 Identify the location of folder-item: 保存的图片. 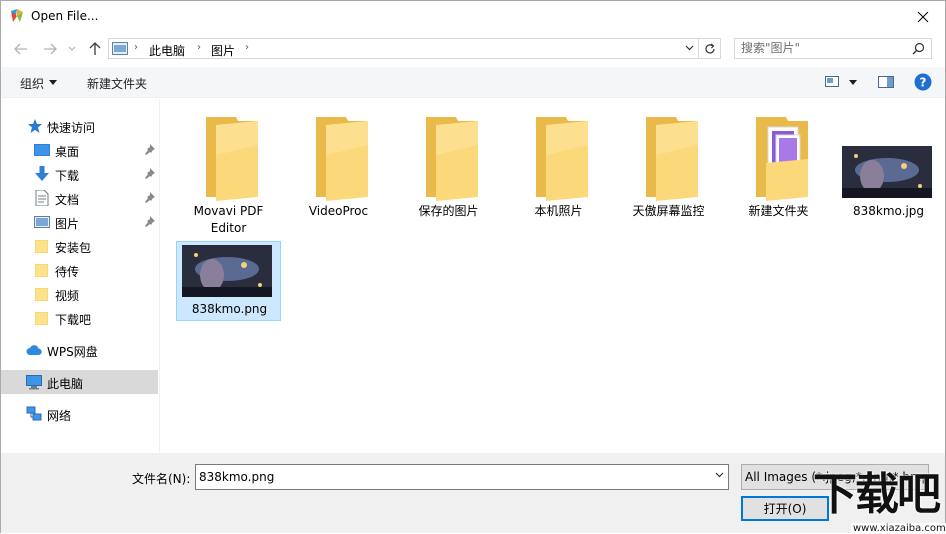
(448, 158).